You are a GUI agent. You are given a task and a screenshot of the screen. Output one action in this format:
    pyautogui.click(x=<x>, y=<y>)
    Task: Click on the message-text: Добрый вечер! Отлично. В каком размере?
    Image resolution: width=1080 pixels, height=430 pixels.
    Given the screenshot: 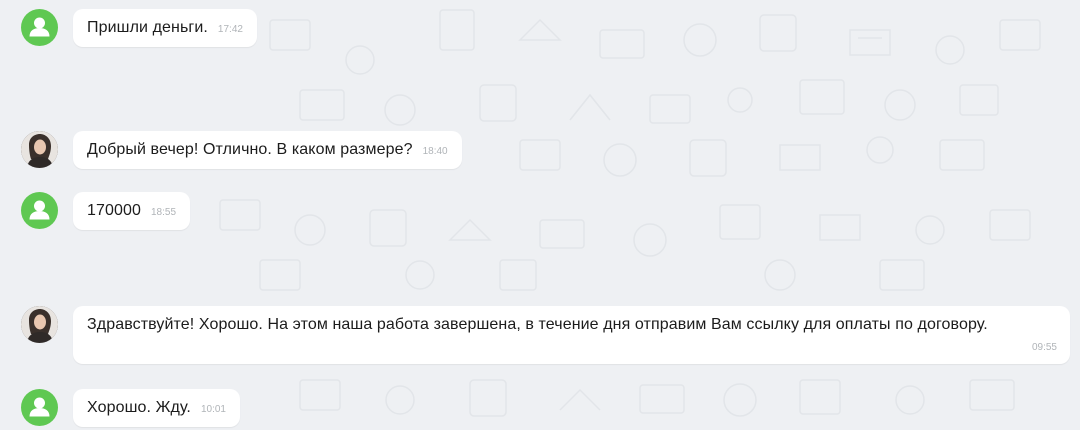 What is the action you would take?
    pyautogui.click(x=250, y=149)
    